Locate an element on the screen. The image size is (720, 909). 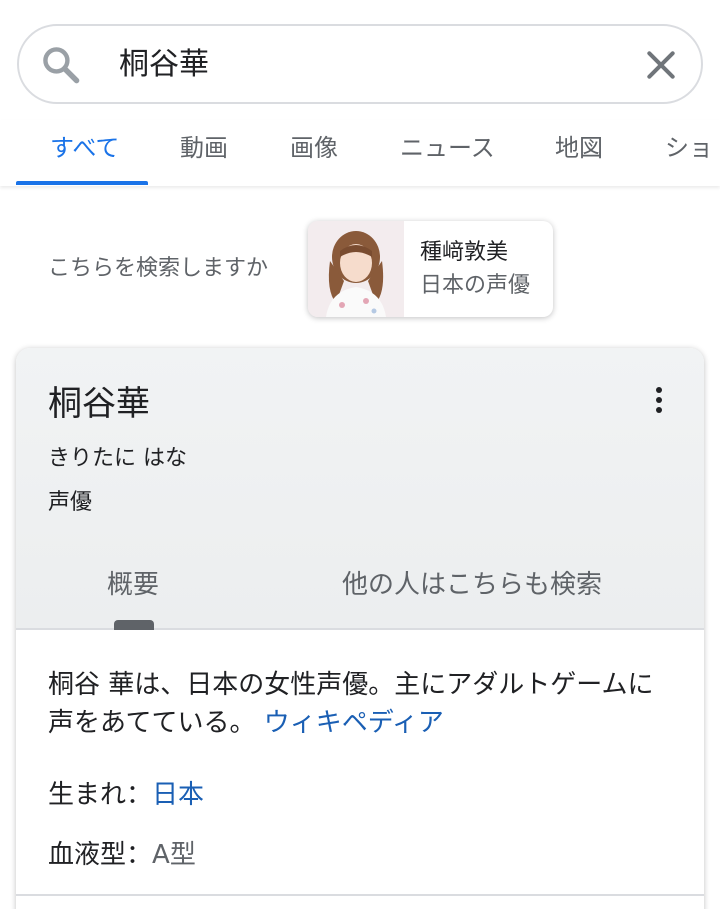
close-icon is located at coordinates (661, 65).